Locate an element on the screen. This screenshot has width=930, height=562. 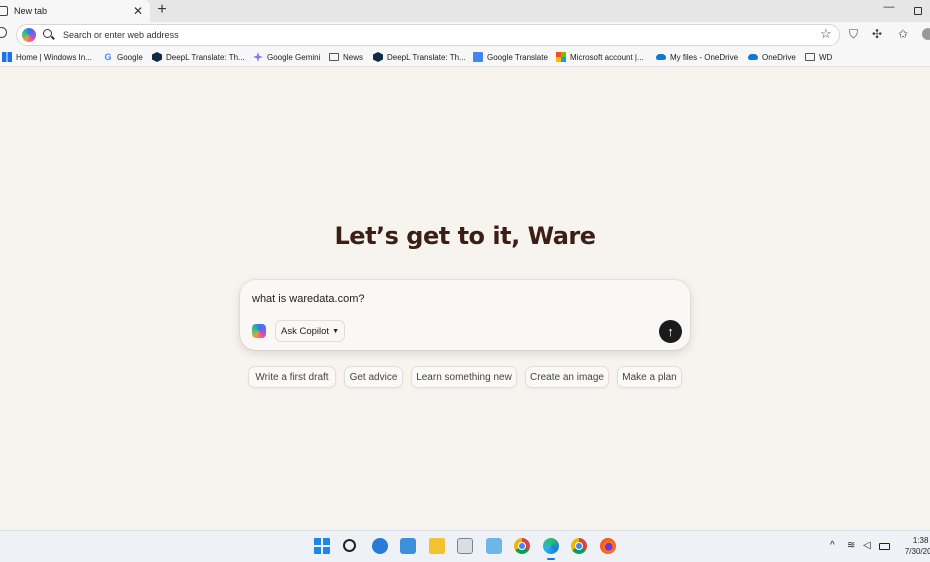
new-tab-page-icon is located at coordinates (4, 11).